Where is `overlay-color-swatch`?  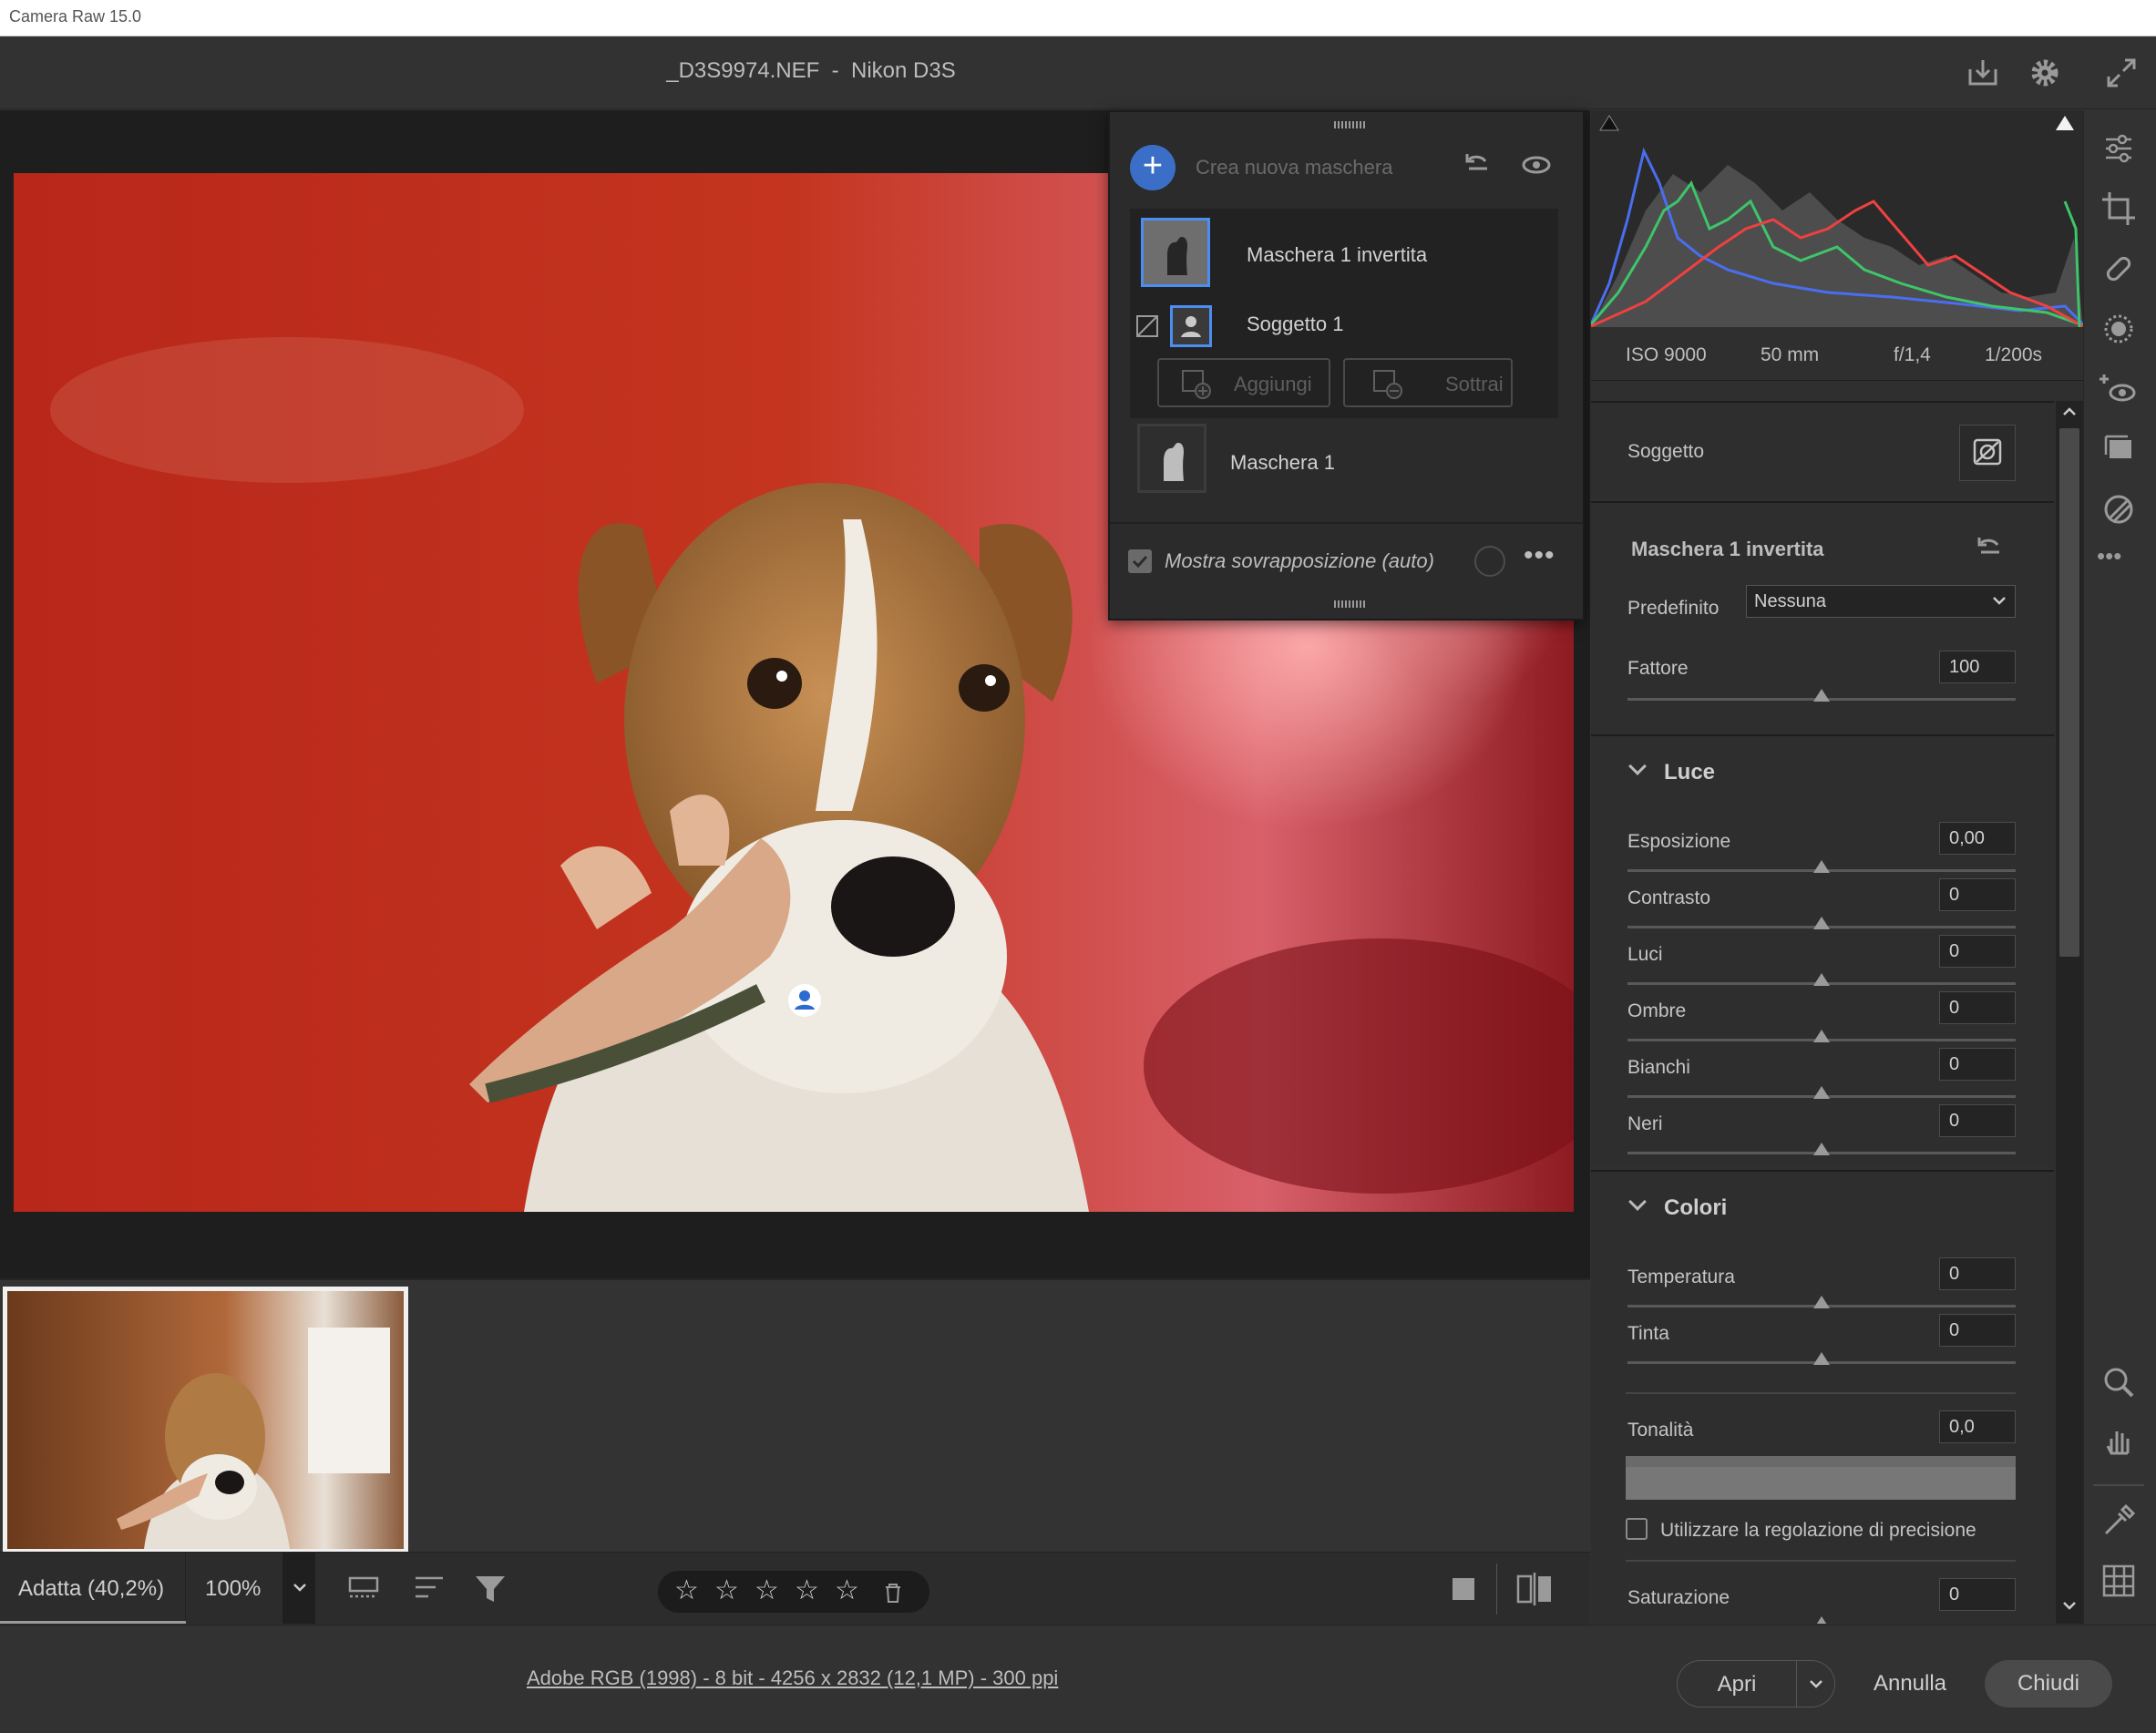 overlay-color-swatch is located at coordinates (1489, 561).